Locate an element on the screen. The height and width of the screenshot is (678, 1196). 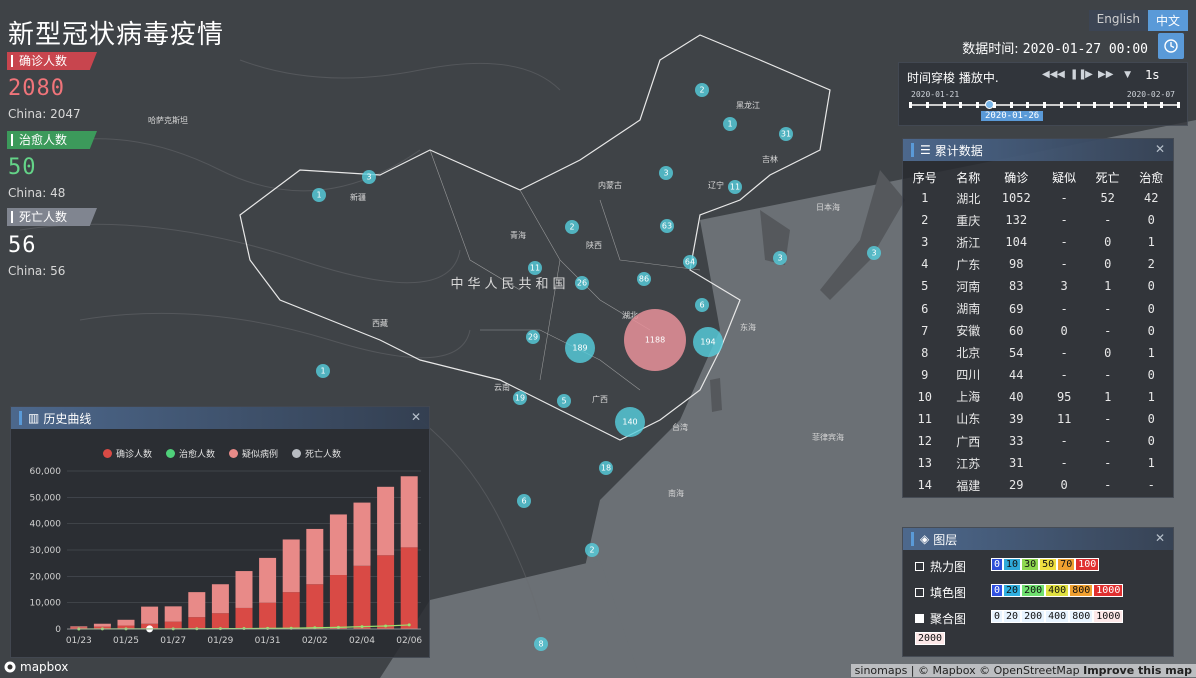
table-row: 7 安徽 60 0 - 0 is located at coordinates (1038, 331).